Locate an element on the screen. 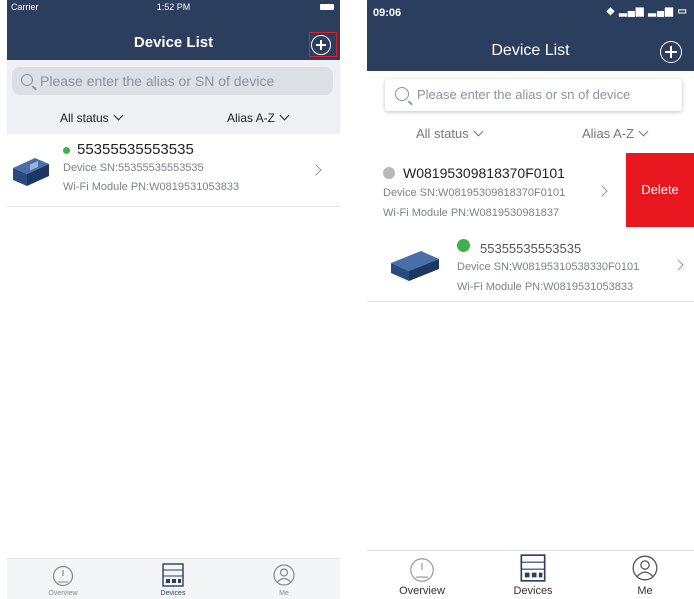 This screenshot has width=694, height=599. search-input: Please enter the alias or SN of device is located at coordinates (172, 81).